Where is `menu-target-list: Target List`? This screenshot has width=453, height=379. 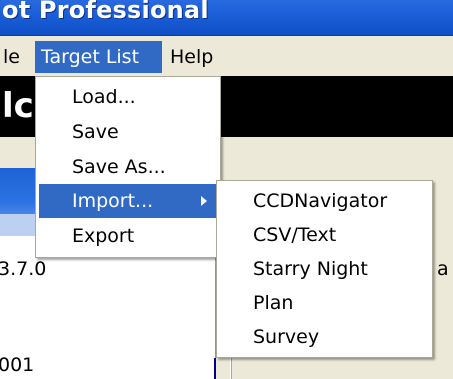
menu-target-list: Target List is located at coordinates (98, 57).